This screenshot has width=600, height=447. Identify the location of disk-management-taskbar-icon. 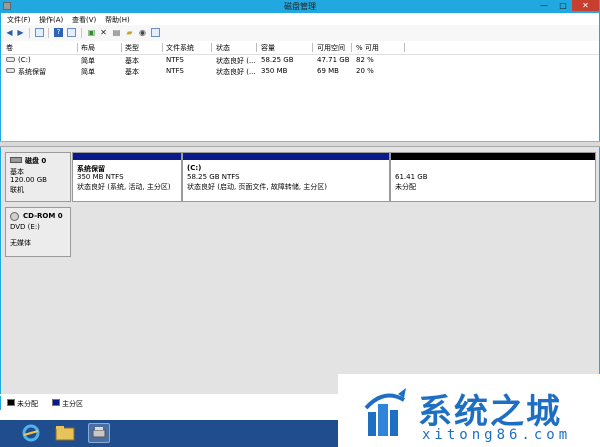
(99, 433).